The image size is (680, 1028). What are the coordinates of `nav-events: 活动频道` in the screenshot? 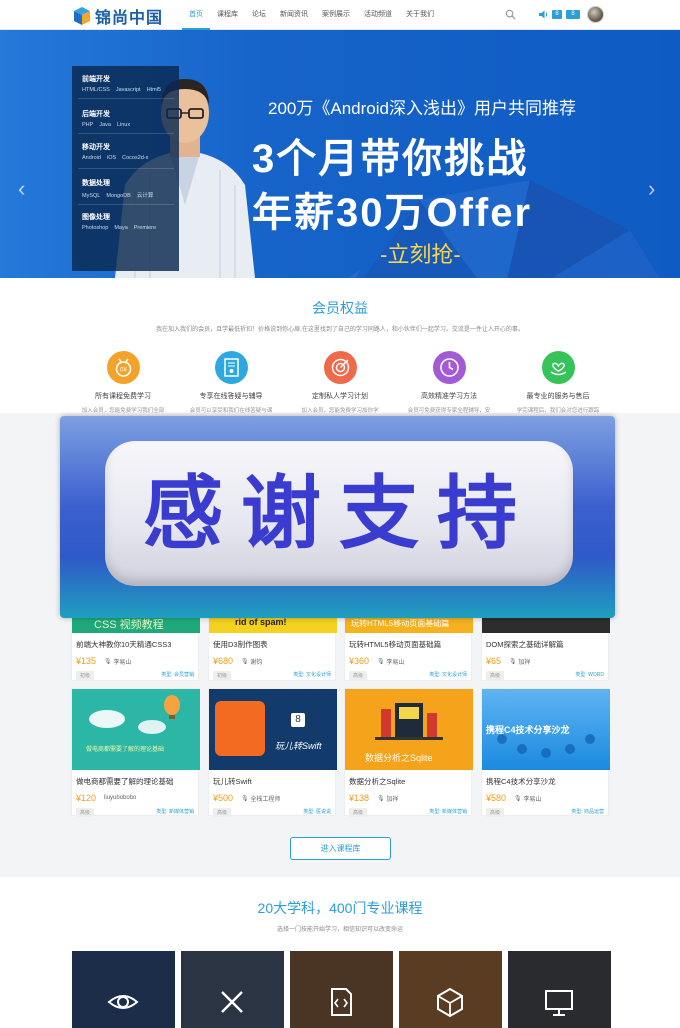 It's located at (378, 15).